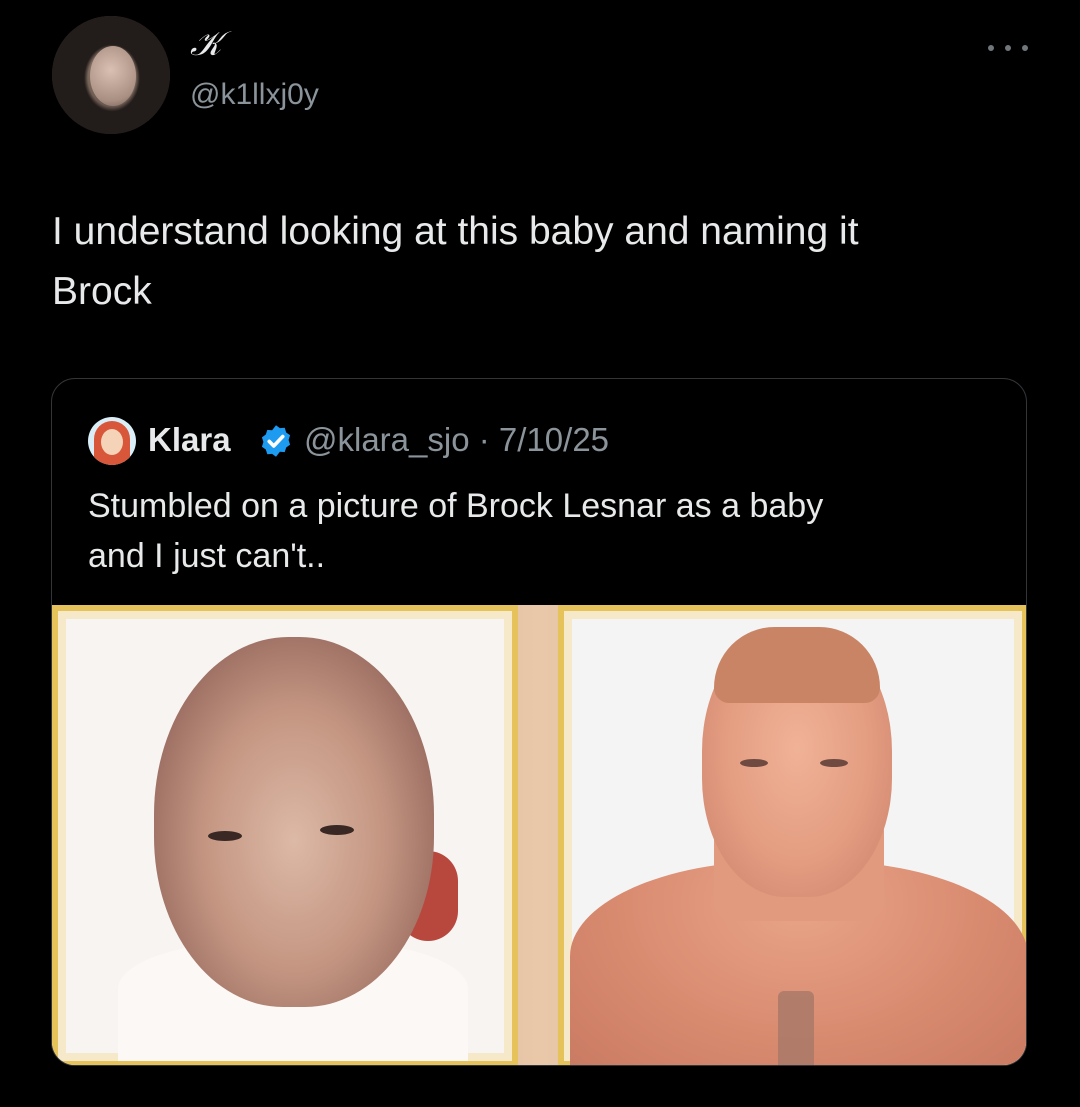 The height and width of the screenshot is (1107, 1080). I want to click on author-handle: @k1llxj0y, so click(254, 95).